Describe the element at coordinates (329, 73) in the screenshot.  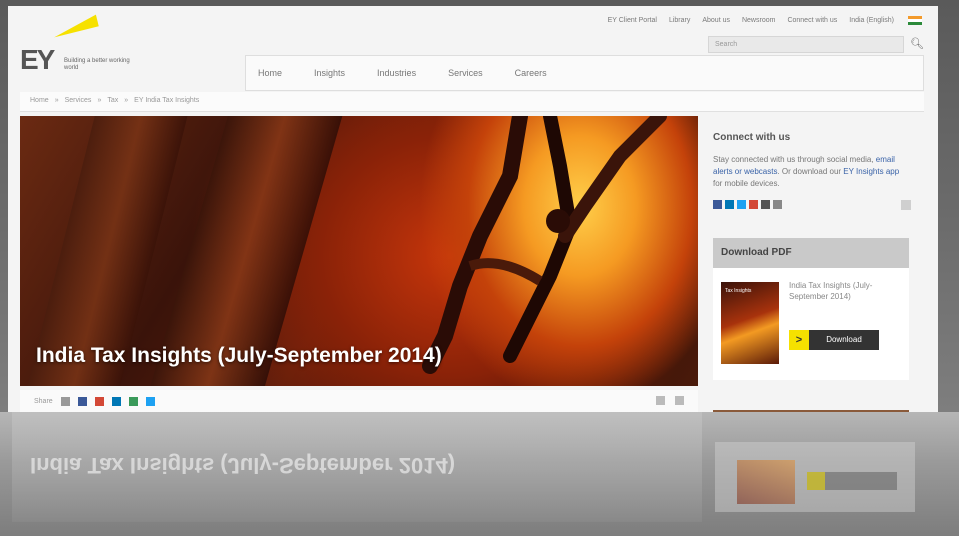
I see `nav-insights: Insights` at that location.